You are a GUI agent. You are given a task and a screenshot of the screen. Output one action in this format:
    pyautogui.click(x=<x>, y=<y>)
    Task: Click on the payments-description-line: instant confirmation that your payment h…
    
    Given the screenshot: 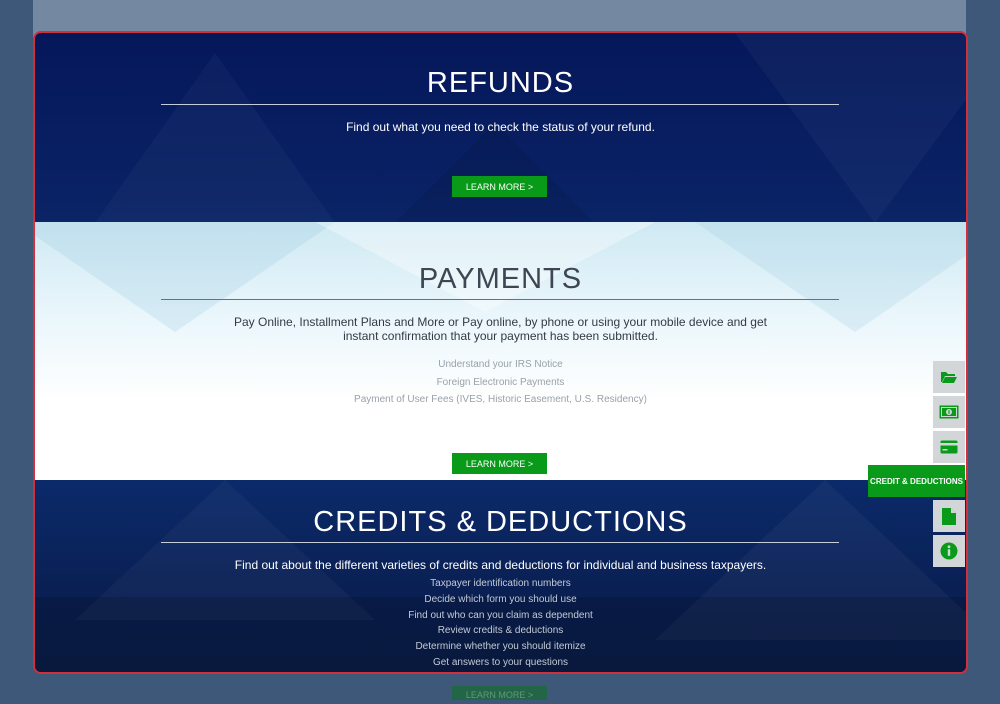 What is the action you would take?
    pyautogui.click(x=500, y=336)
    